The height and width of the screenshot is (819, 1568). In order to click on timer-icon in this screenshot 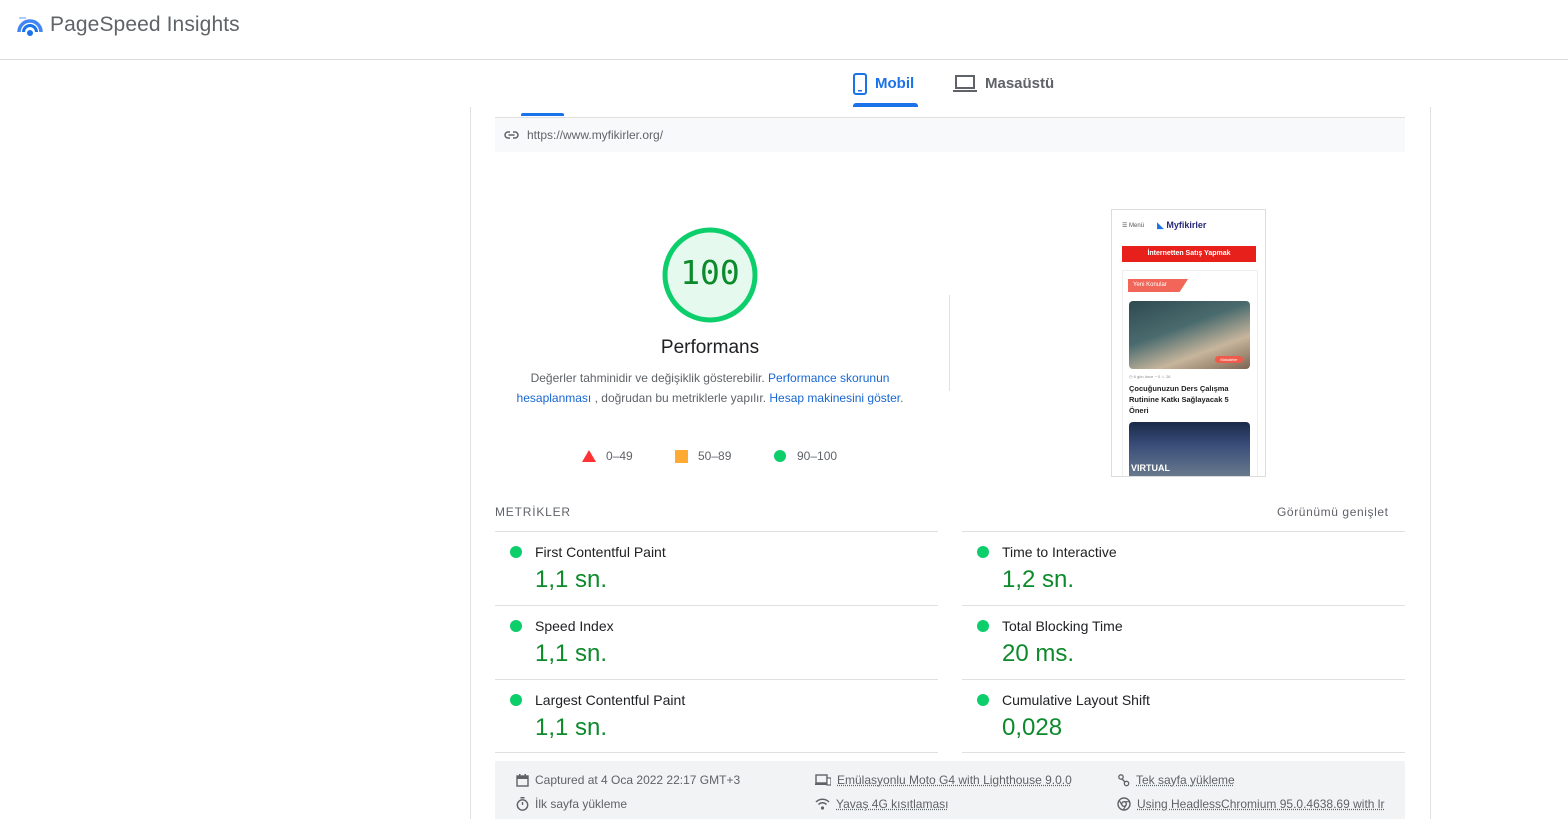, I will do `click(522, 804)`.